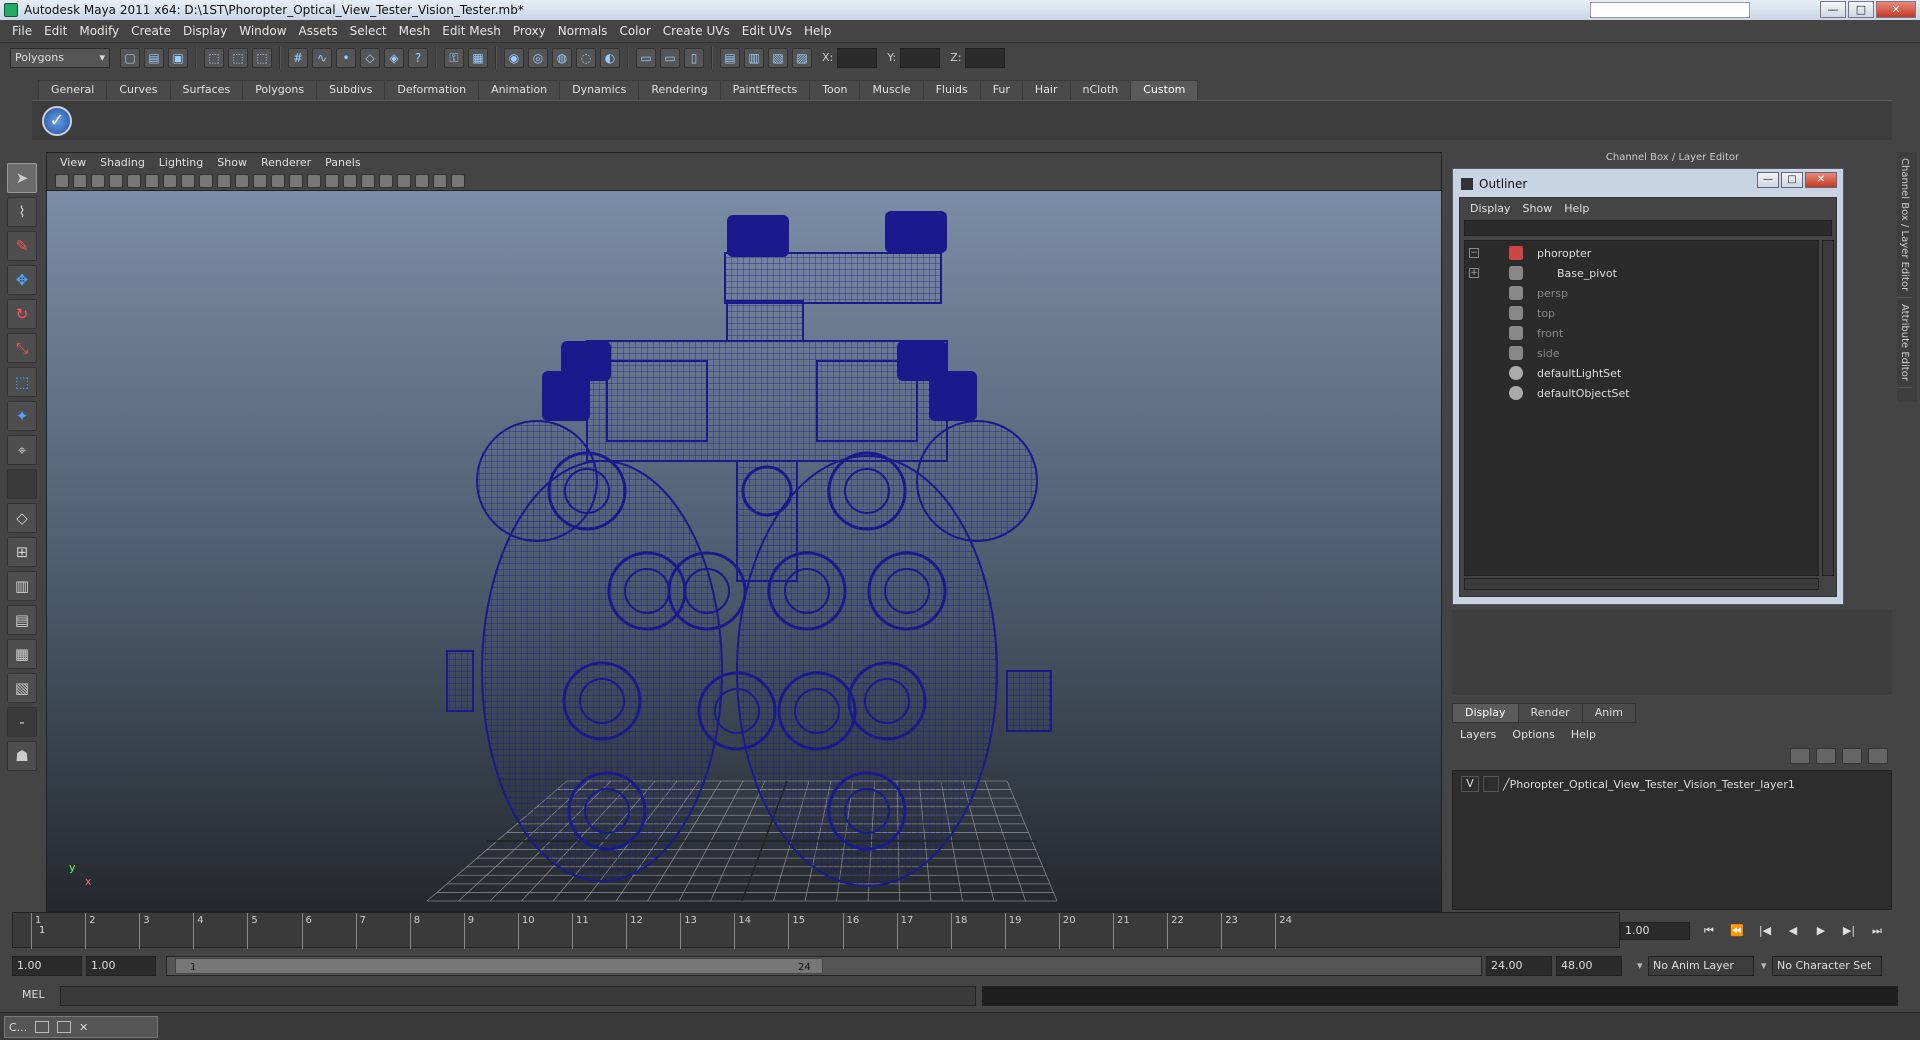  I want to click on shelf-tab-toon: Toon, so click(835, 90).